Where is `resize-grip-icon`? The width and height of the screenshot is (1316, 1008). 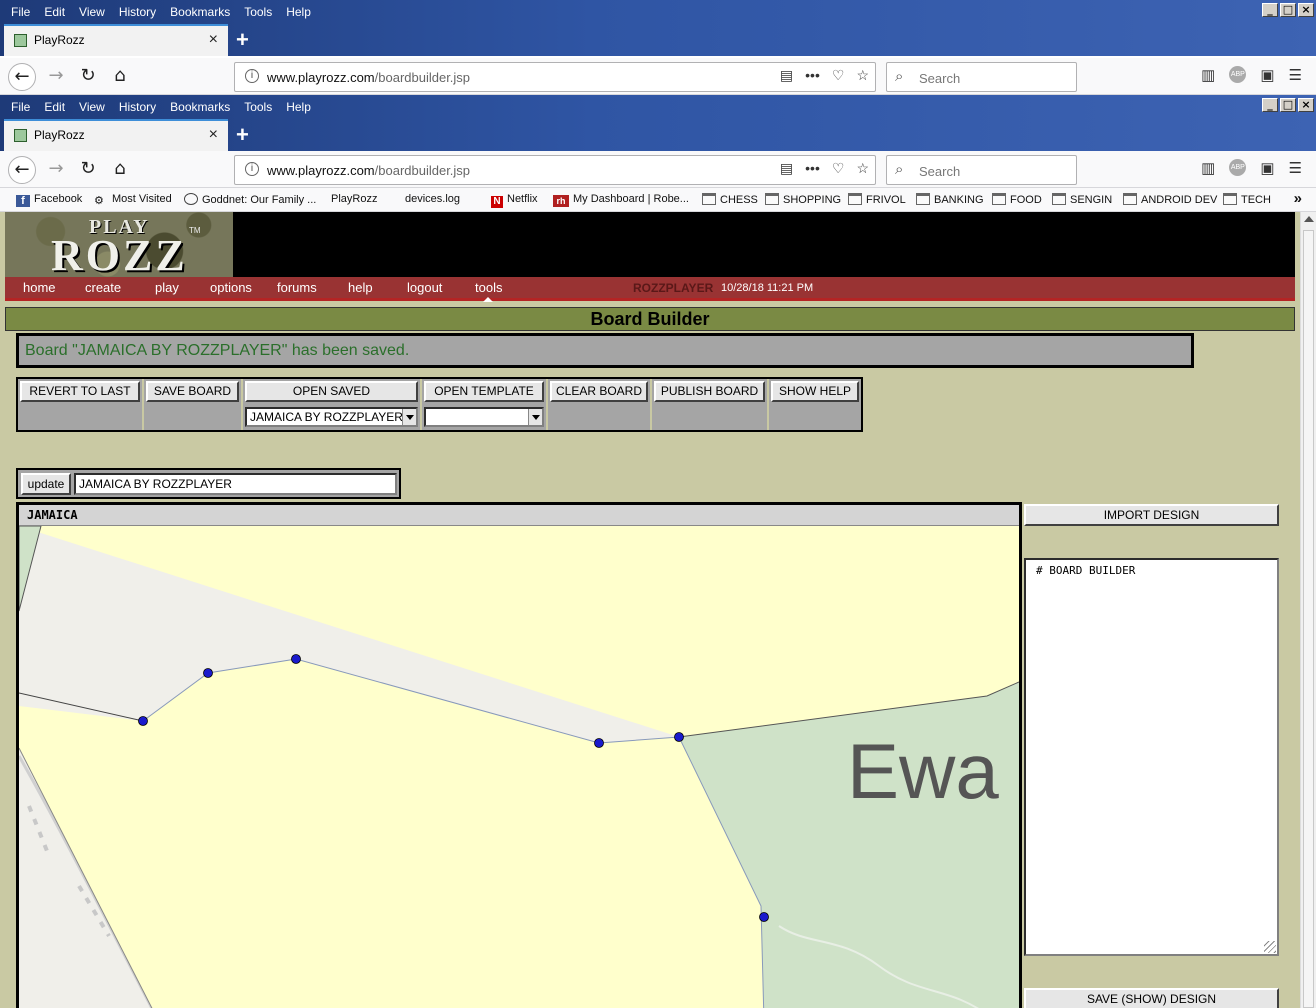 resize-grip-icon is located at coordinates (1270, 947).